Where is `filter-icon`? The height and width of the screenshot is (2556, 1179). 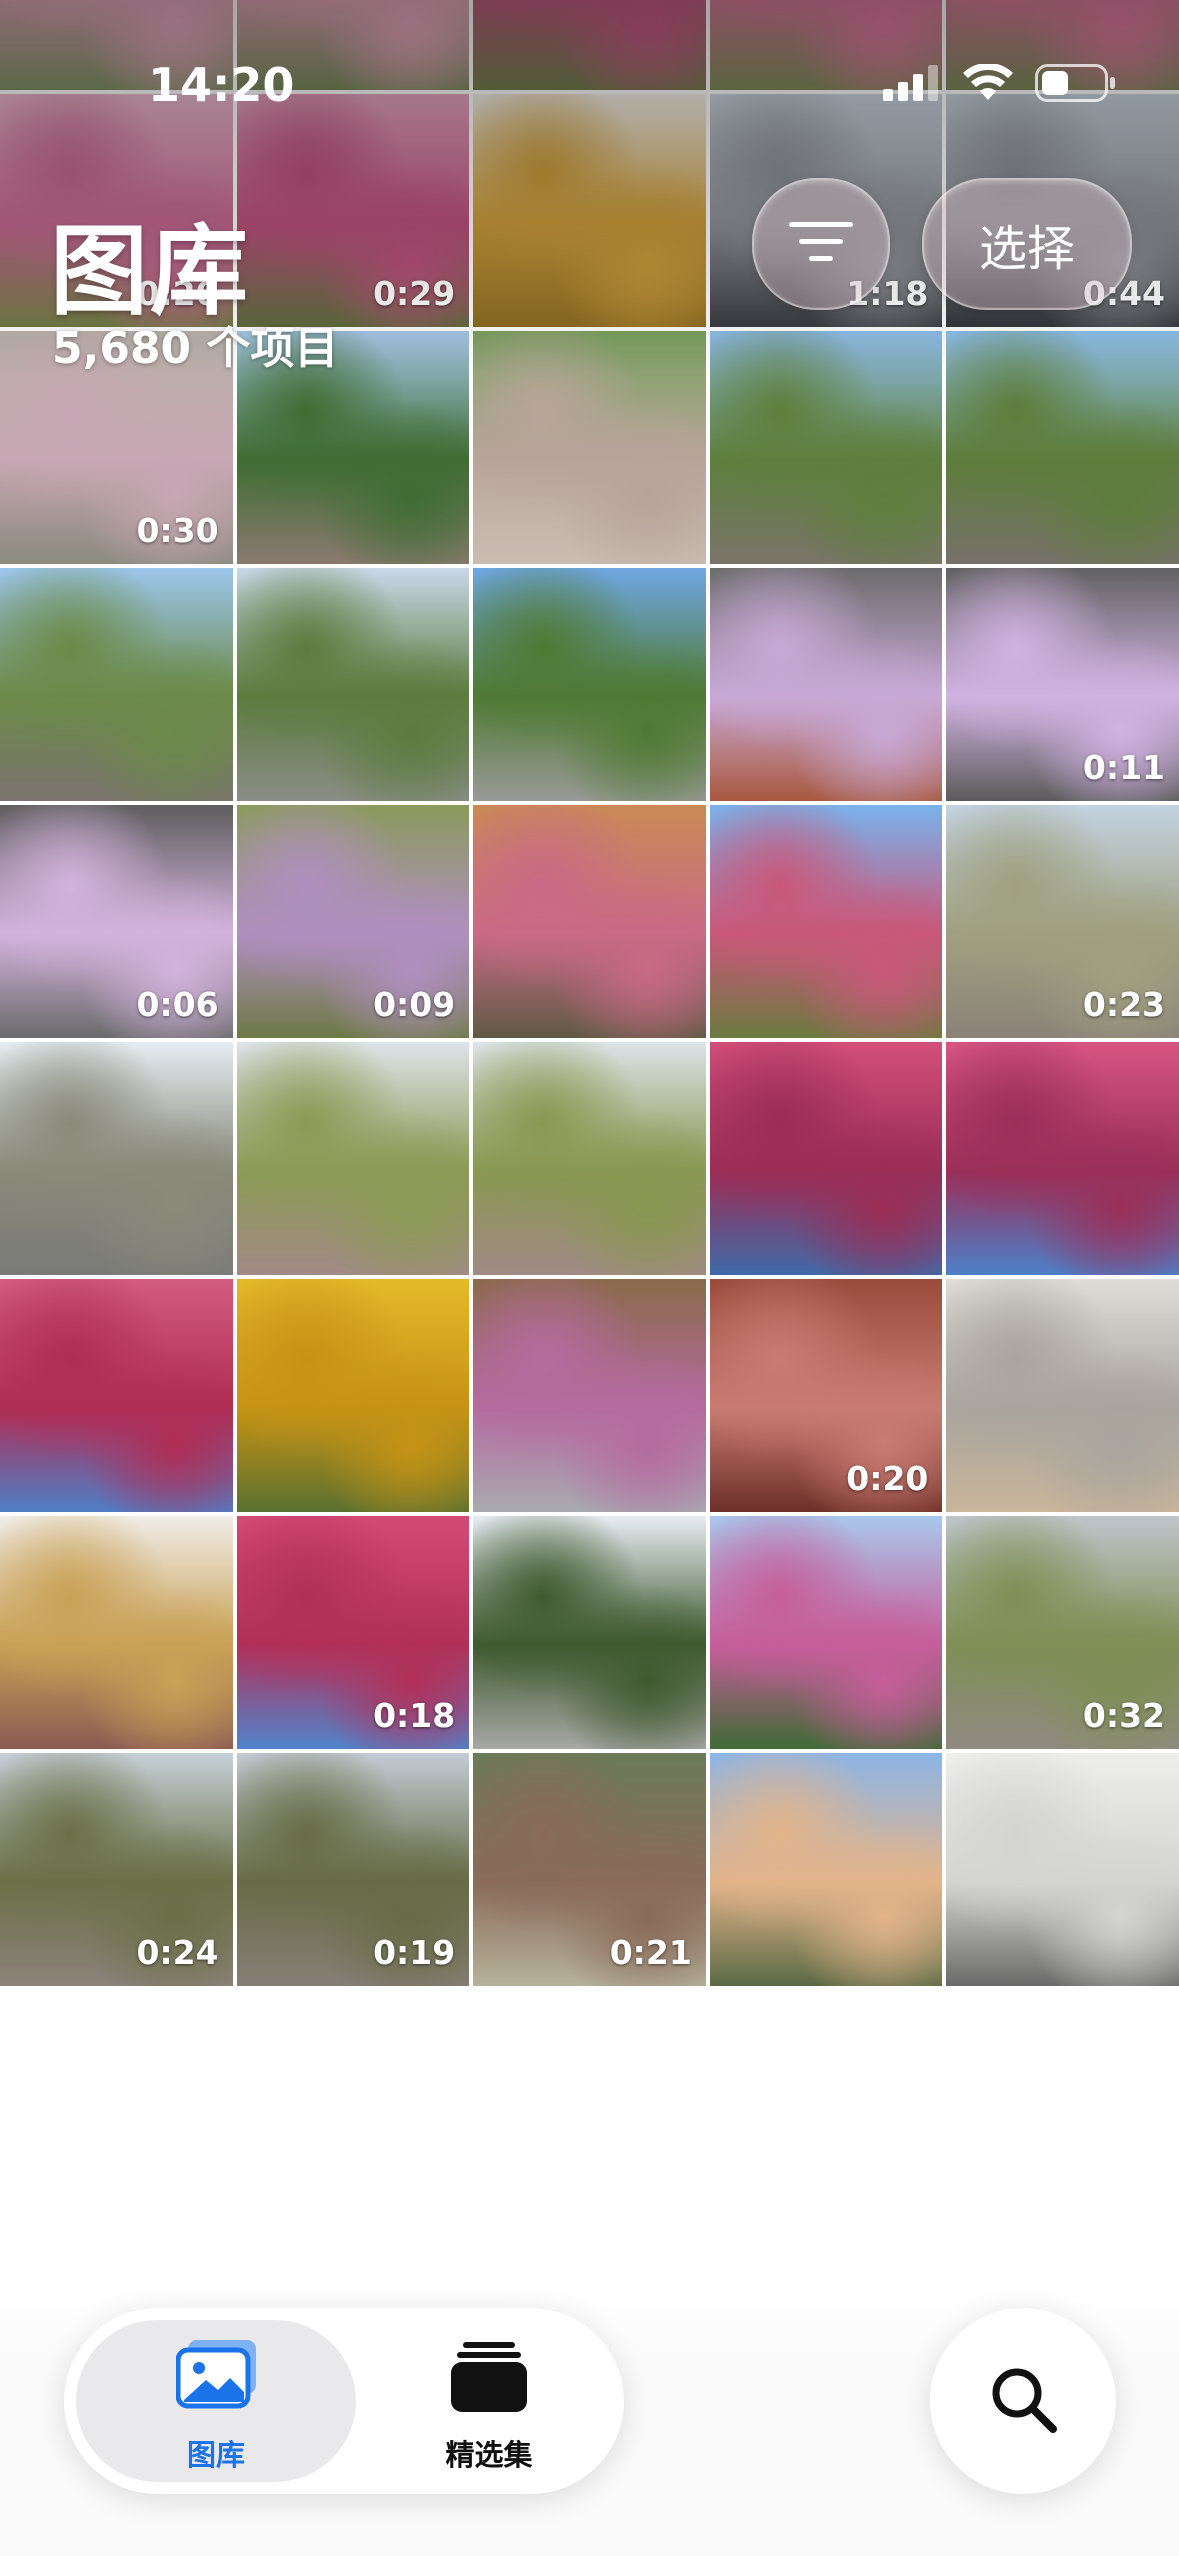
filter-icon is located at coordinates (821, 244).